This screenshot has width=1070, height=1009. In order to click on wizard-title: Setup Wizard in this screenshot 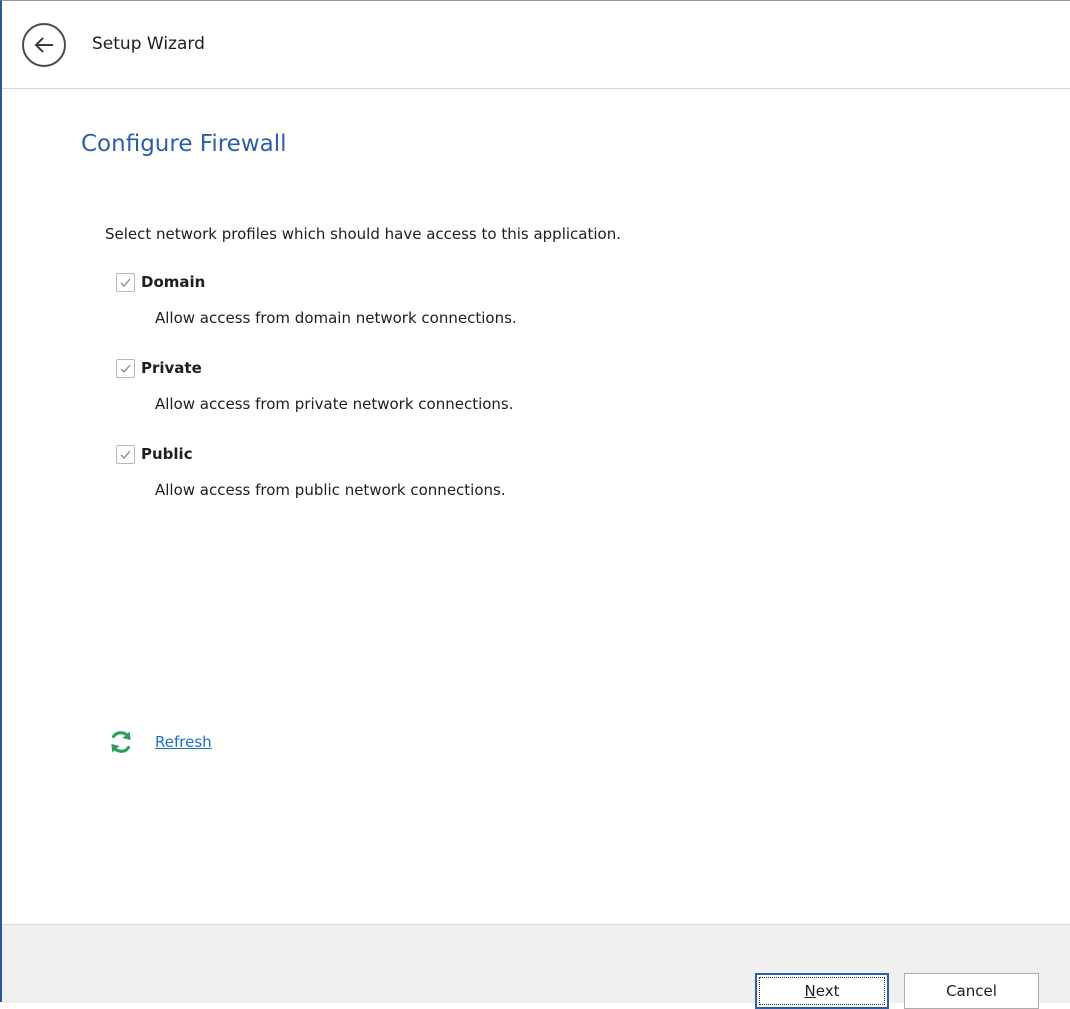, I will do `click(148, 44)`.